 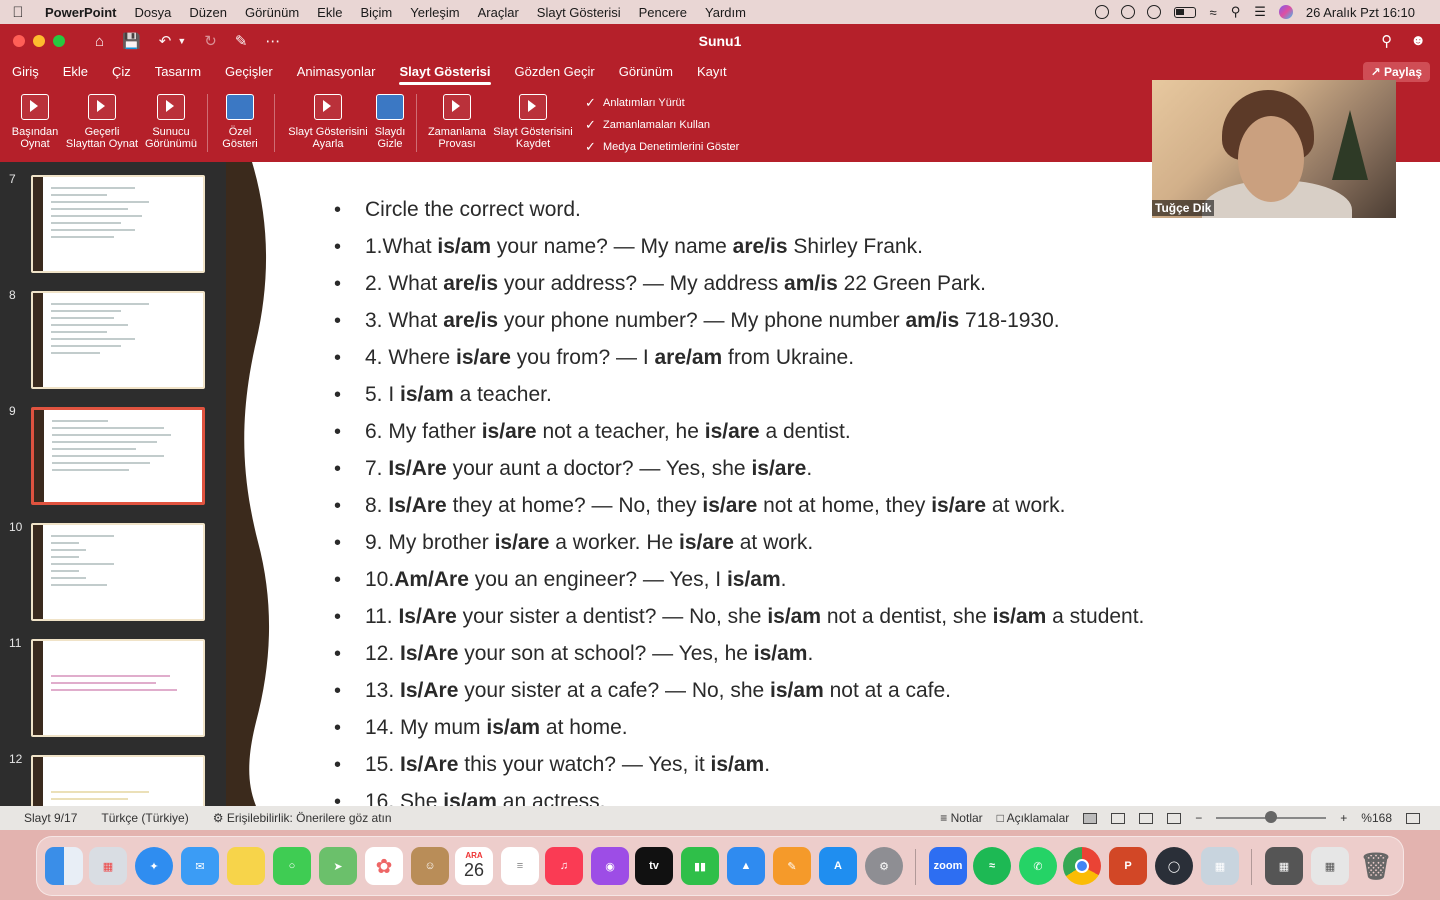 What do you see at coordinates (1033, 818) in the screenshot?
I see `comments-button: □ Açıklamalar` at bounding box center [1033, 818].